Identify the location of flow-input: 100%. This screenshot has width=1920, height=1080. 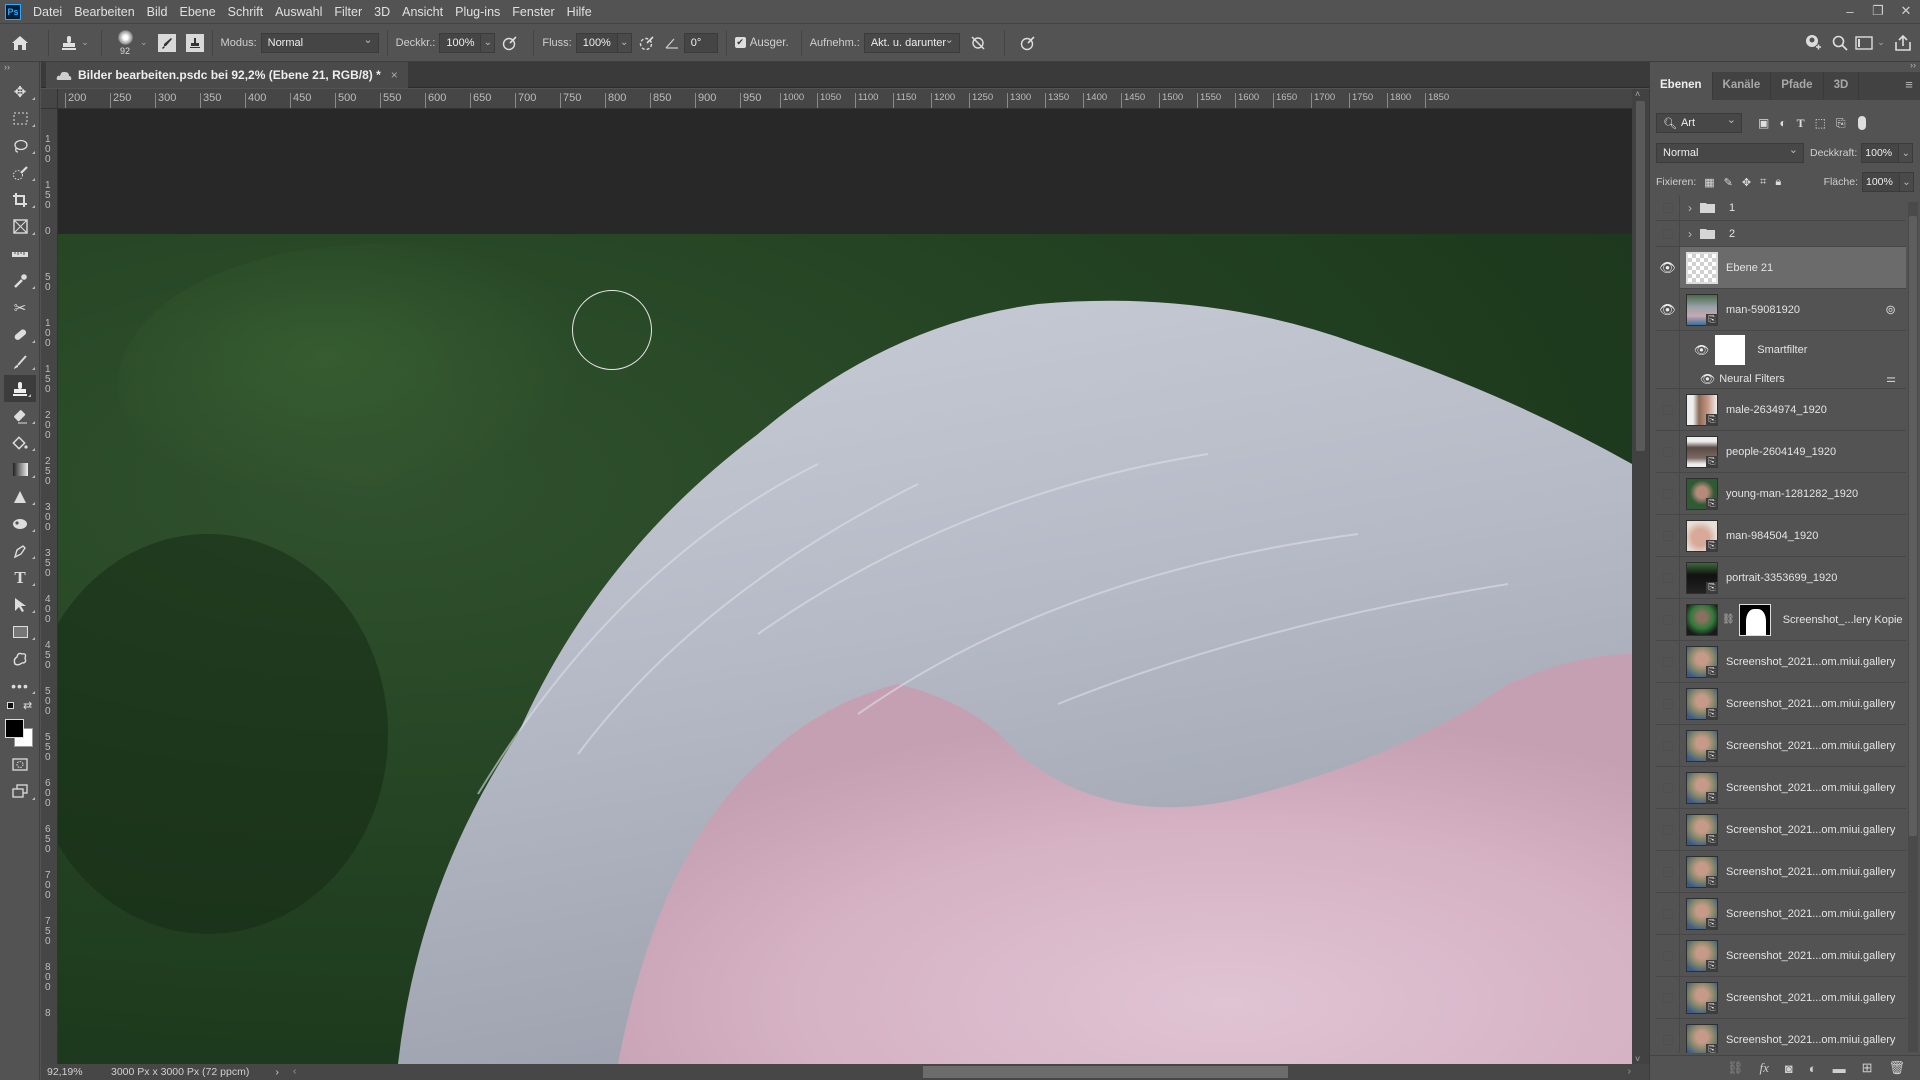
(596, 42).